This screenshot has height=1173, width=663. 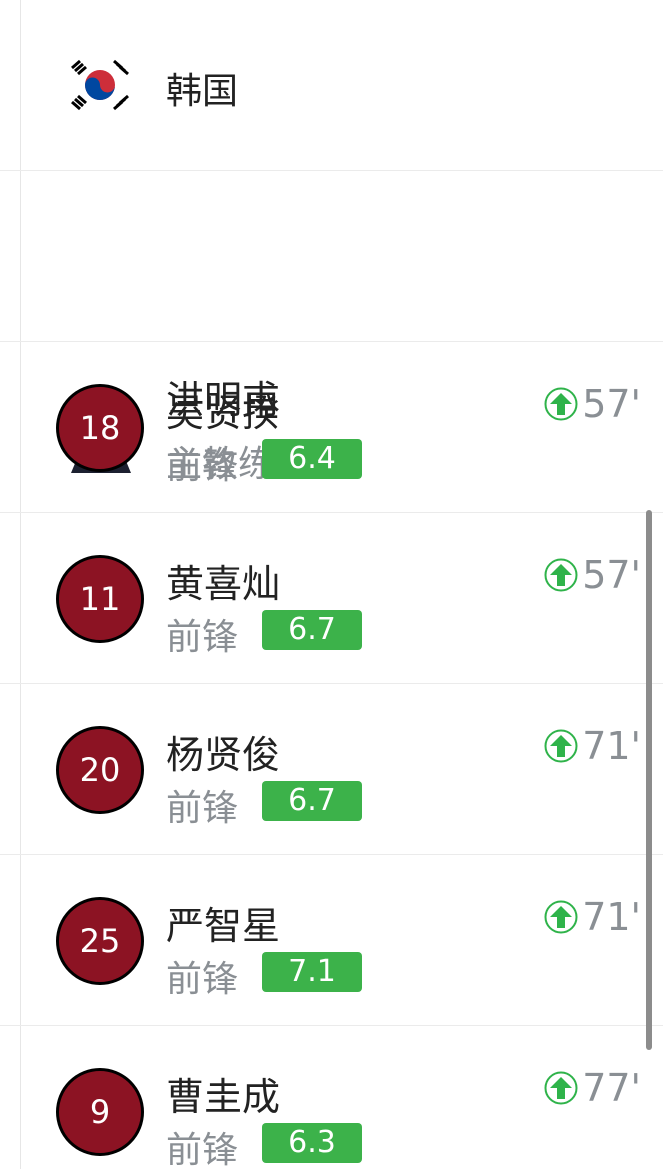 I want to click on substitution-indicator: 77', so click(x=592, y=1088).